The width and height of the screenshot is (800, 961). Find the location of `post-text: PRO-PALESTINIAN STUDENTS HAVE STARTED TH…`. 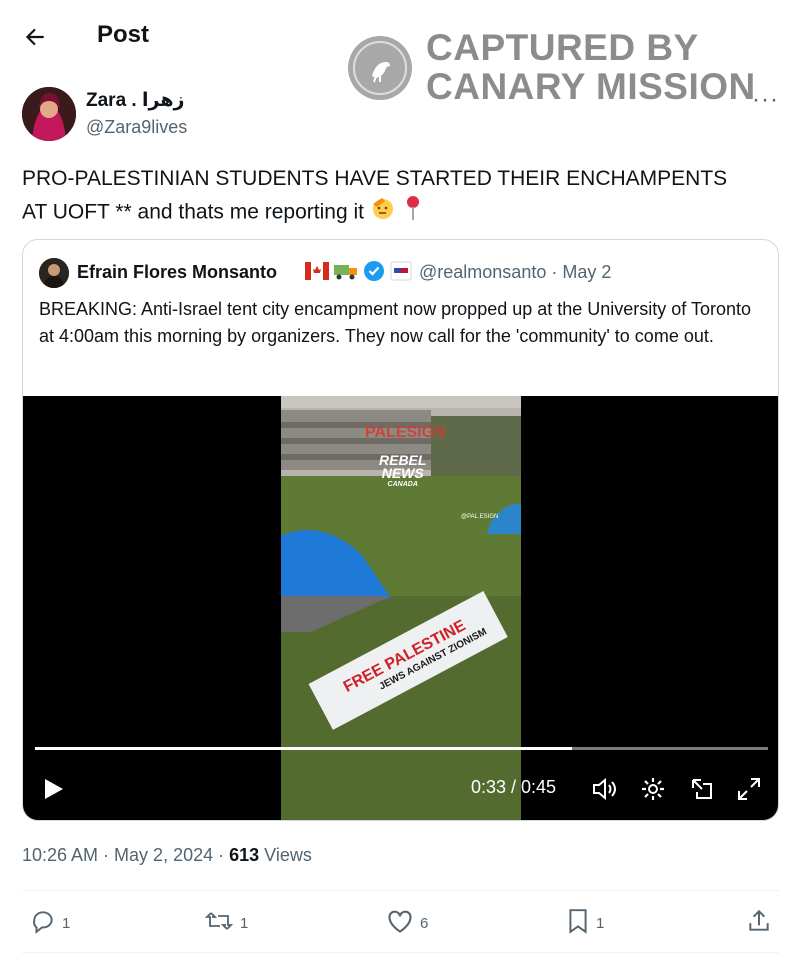

post-text: PRO-PALESTINIAN STUDENTS HAVE STARTED TH… is located at coordinates (402, 196).